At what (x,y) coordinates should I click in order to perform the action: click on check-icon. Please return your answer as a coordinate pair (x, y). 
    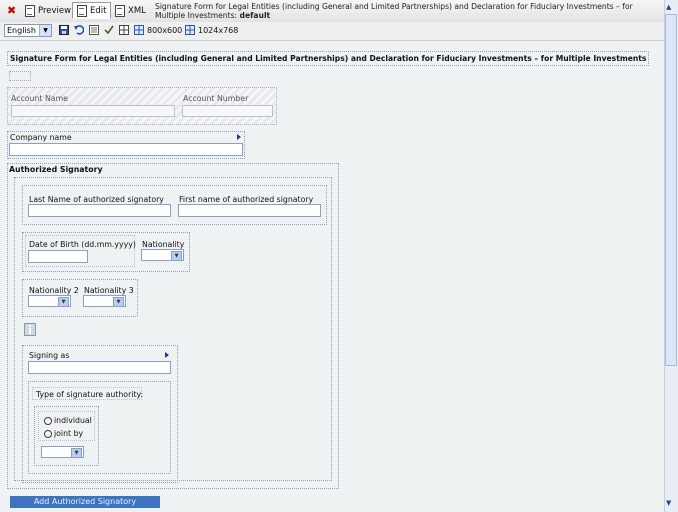
    Looking at the image, I should click on (109, 30).